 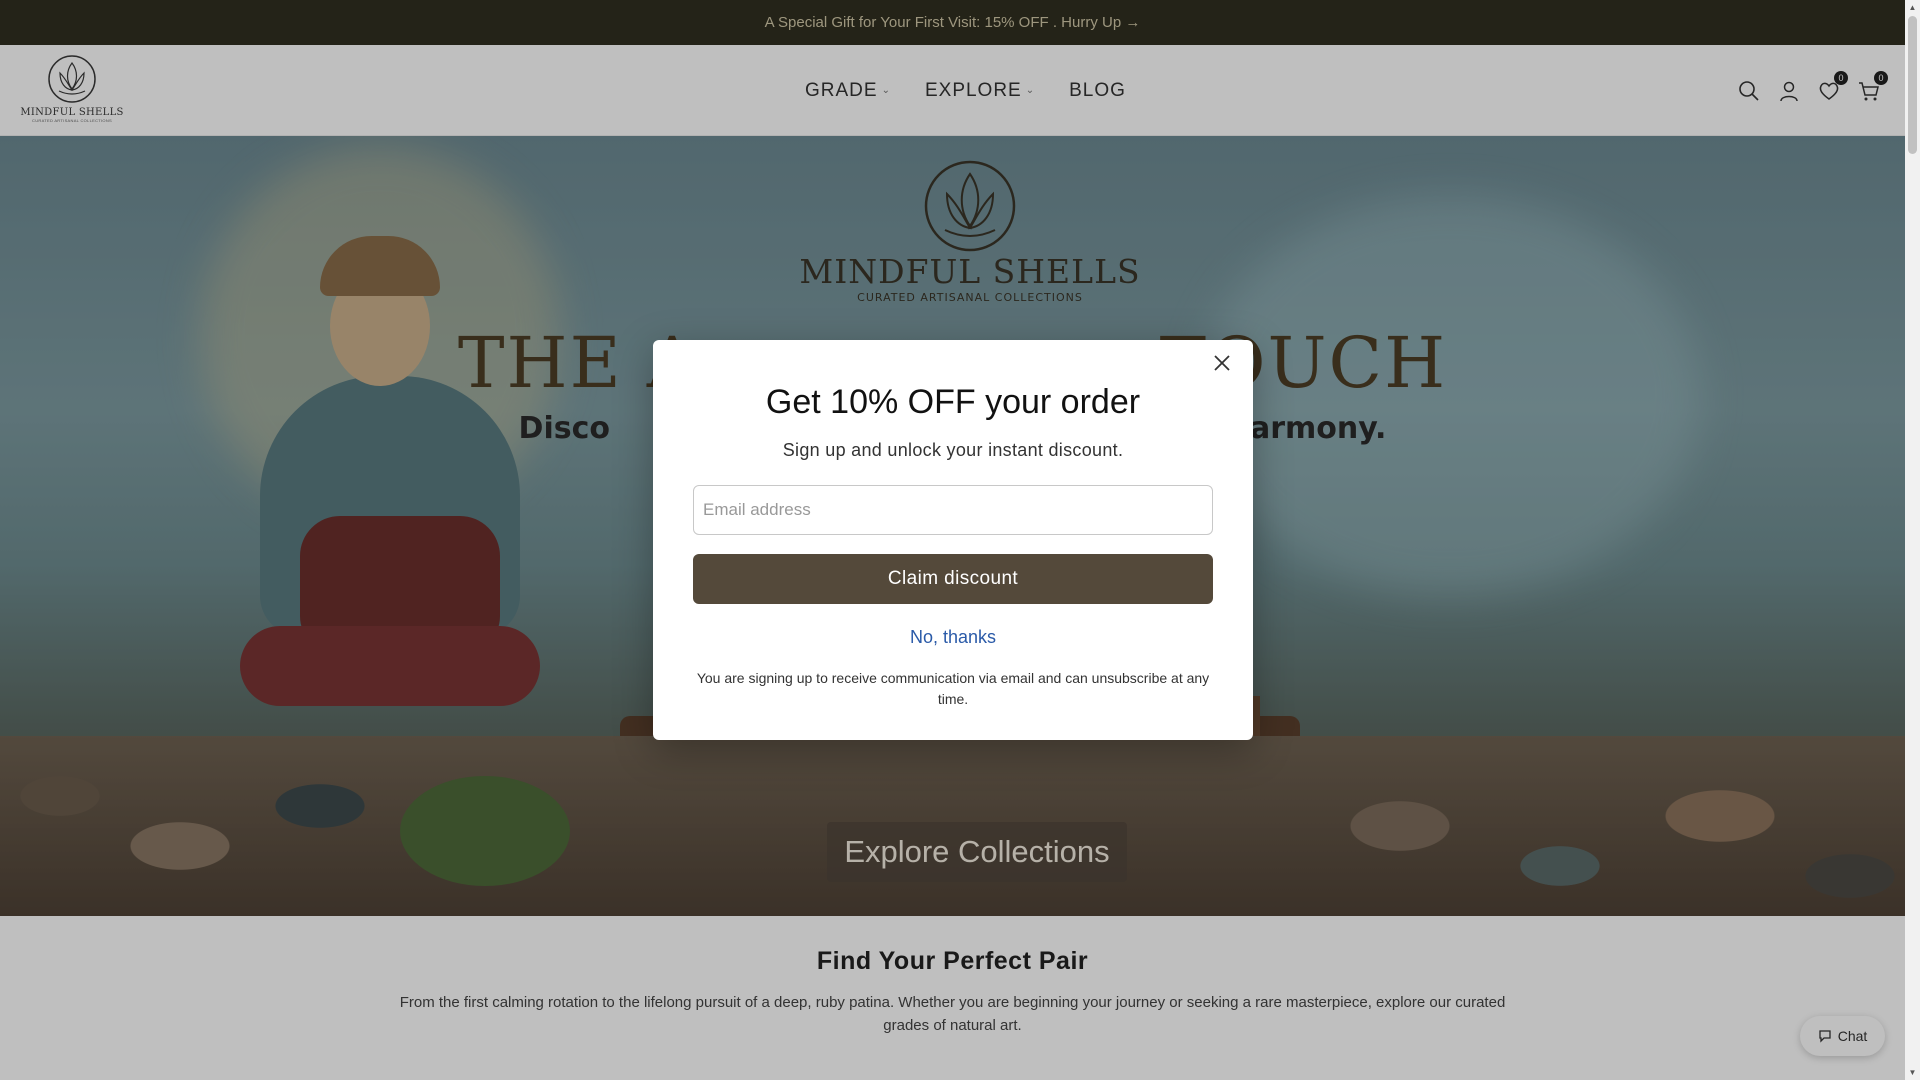 I want to click on scroll-down-arrow-icon: ▼, so click(x=1912, y=1072).